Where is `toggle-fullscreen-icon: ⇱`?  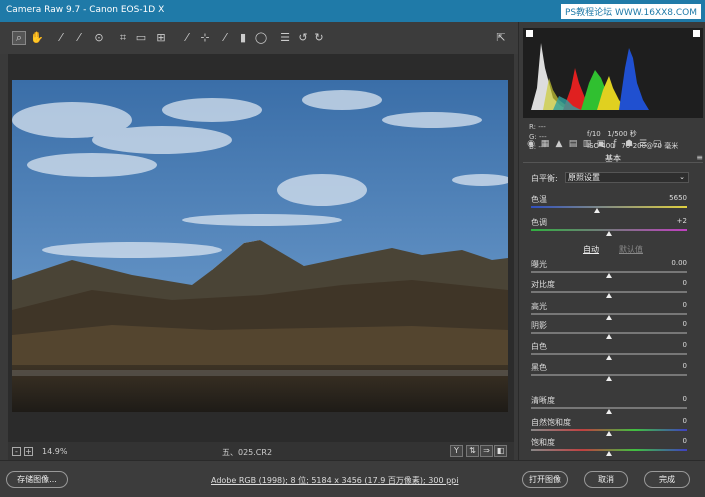 toggle-fullscreen-icon: ⇱ is located at coordinates (501, 38).